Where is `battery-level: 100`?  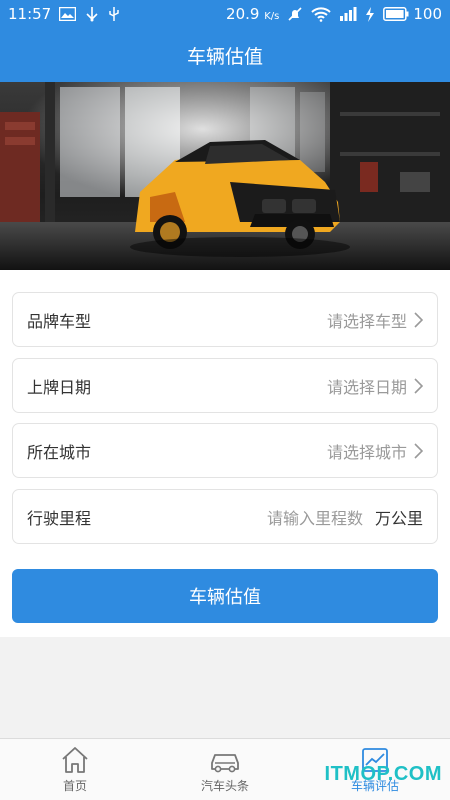
battery-level: 100 is located at coordinates (427, 14).